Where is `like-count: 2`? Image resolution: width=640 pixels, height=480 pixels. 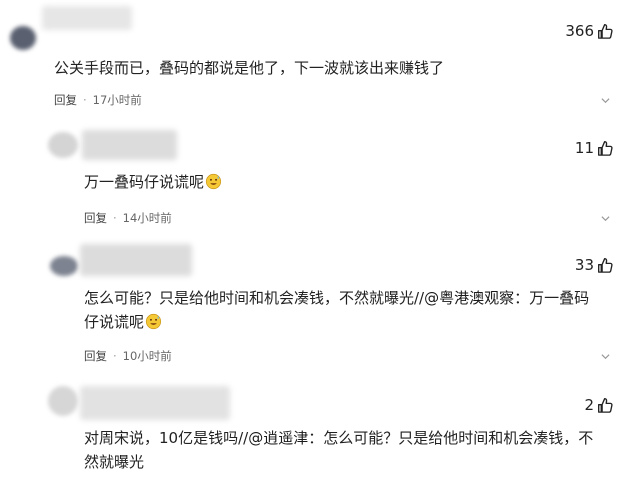 like-count: 2 is located at coordinates (589, 405).